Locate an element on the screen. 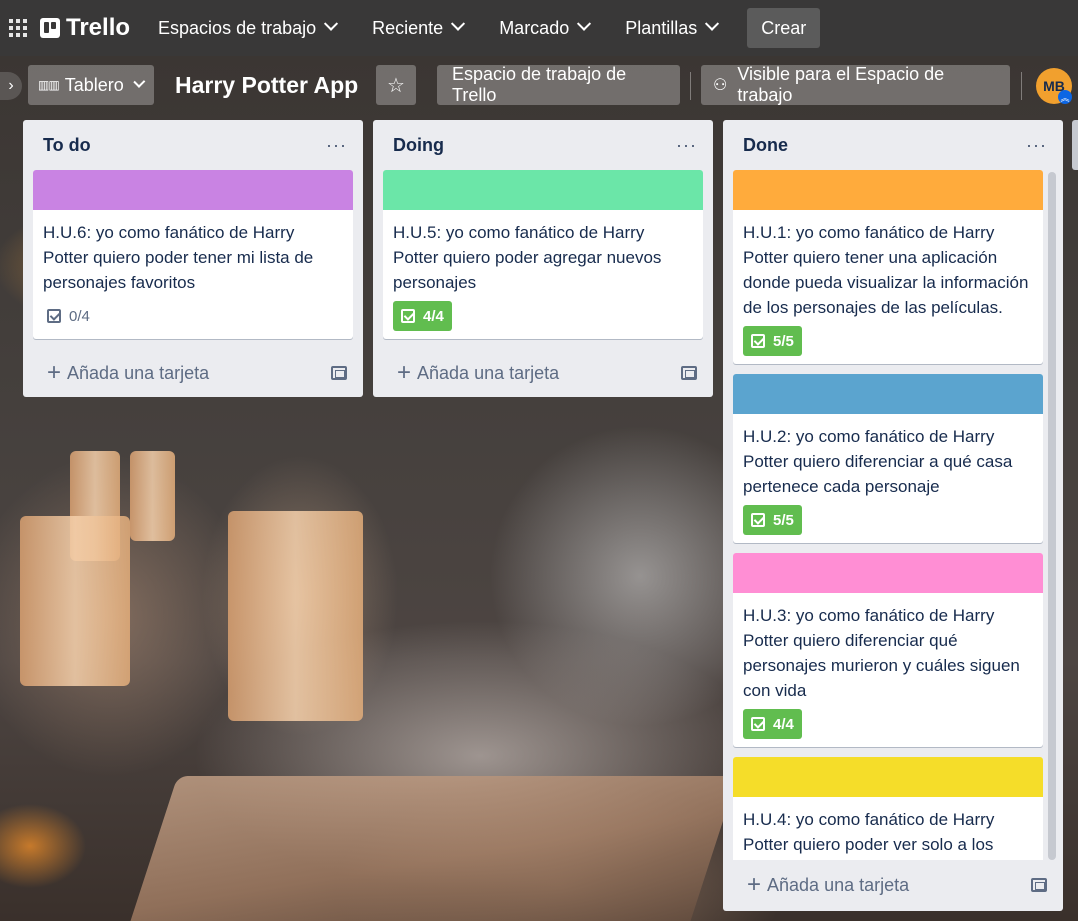  trello-board-icon is located at coordinates (50, 28).